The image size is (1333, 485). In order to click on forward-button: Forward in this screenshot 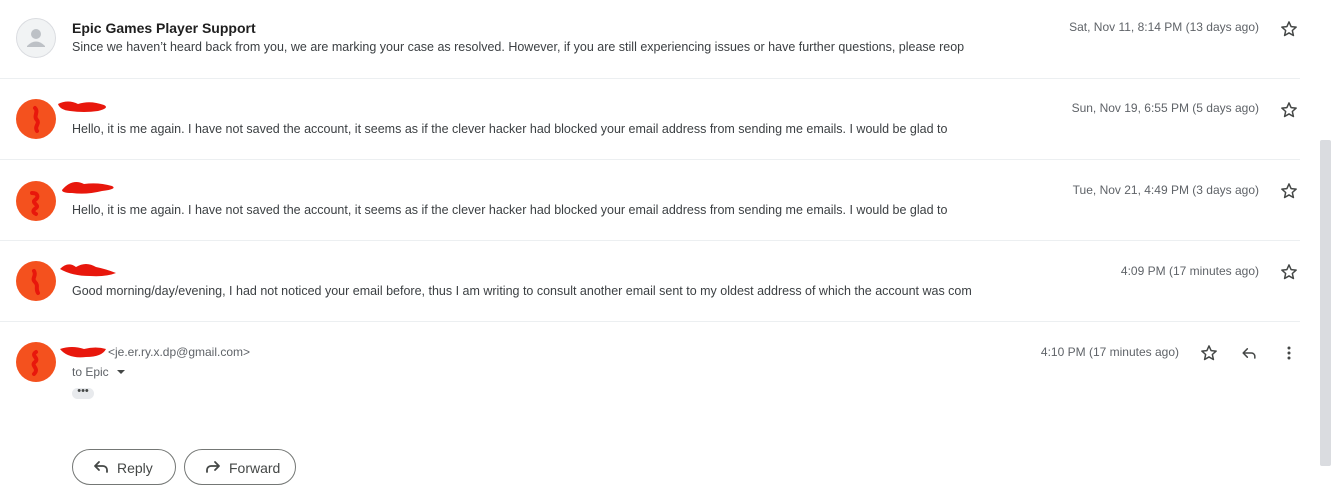, I will do `click(240, 467)`.